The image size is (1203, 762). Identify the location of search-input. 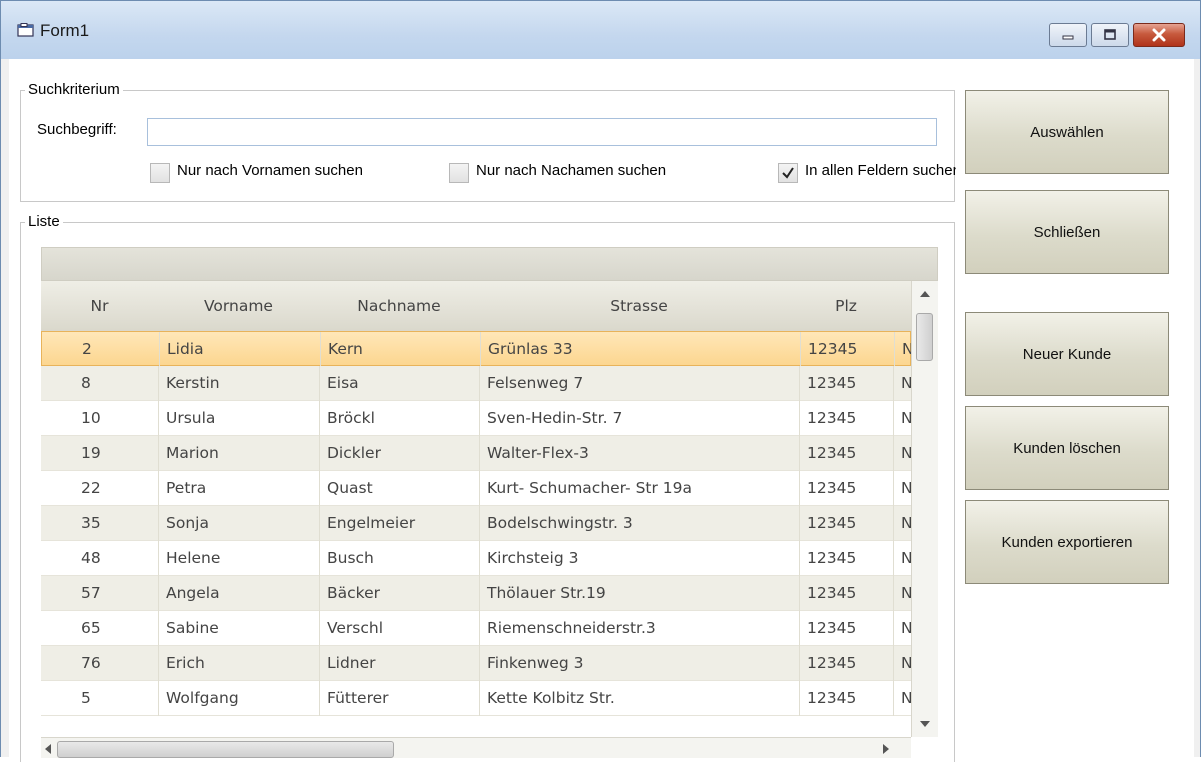
(542, 132).